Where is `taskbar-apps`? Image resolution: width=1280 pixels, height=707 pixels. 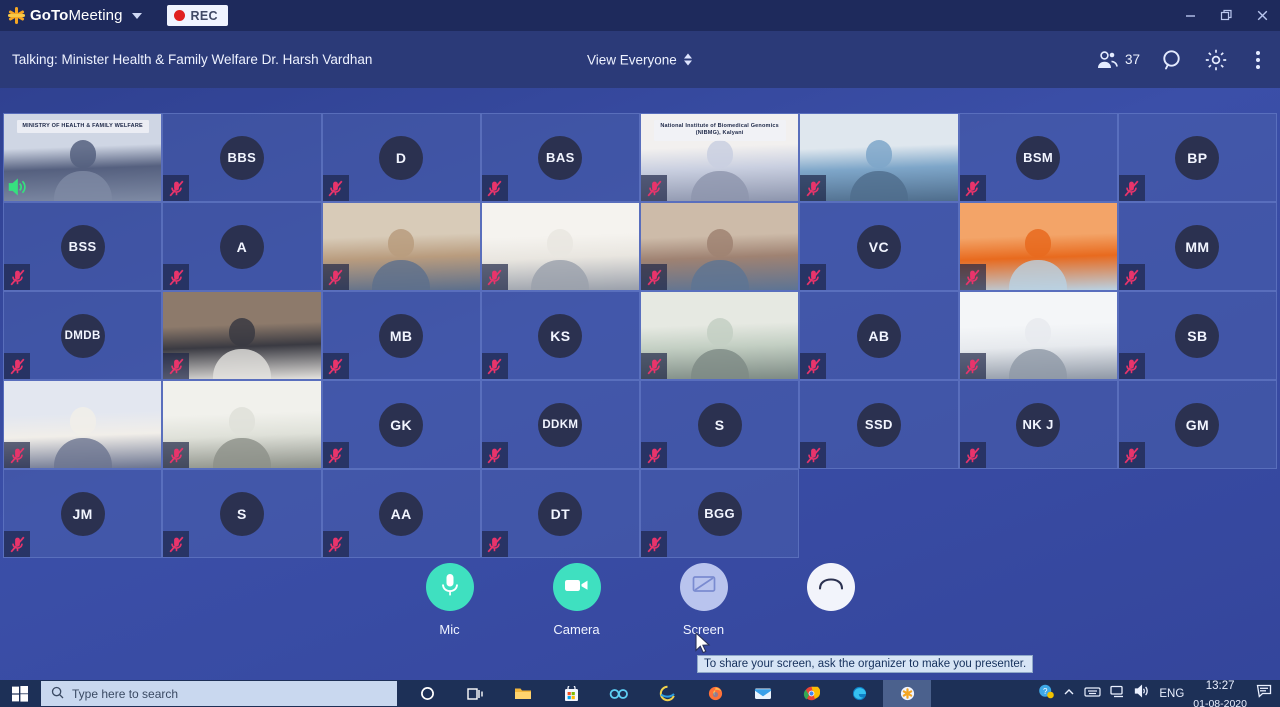
taskbar-apps is located at coordinates (667, 693).